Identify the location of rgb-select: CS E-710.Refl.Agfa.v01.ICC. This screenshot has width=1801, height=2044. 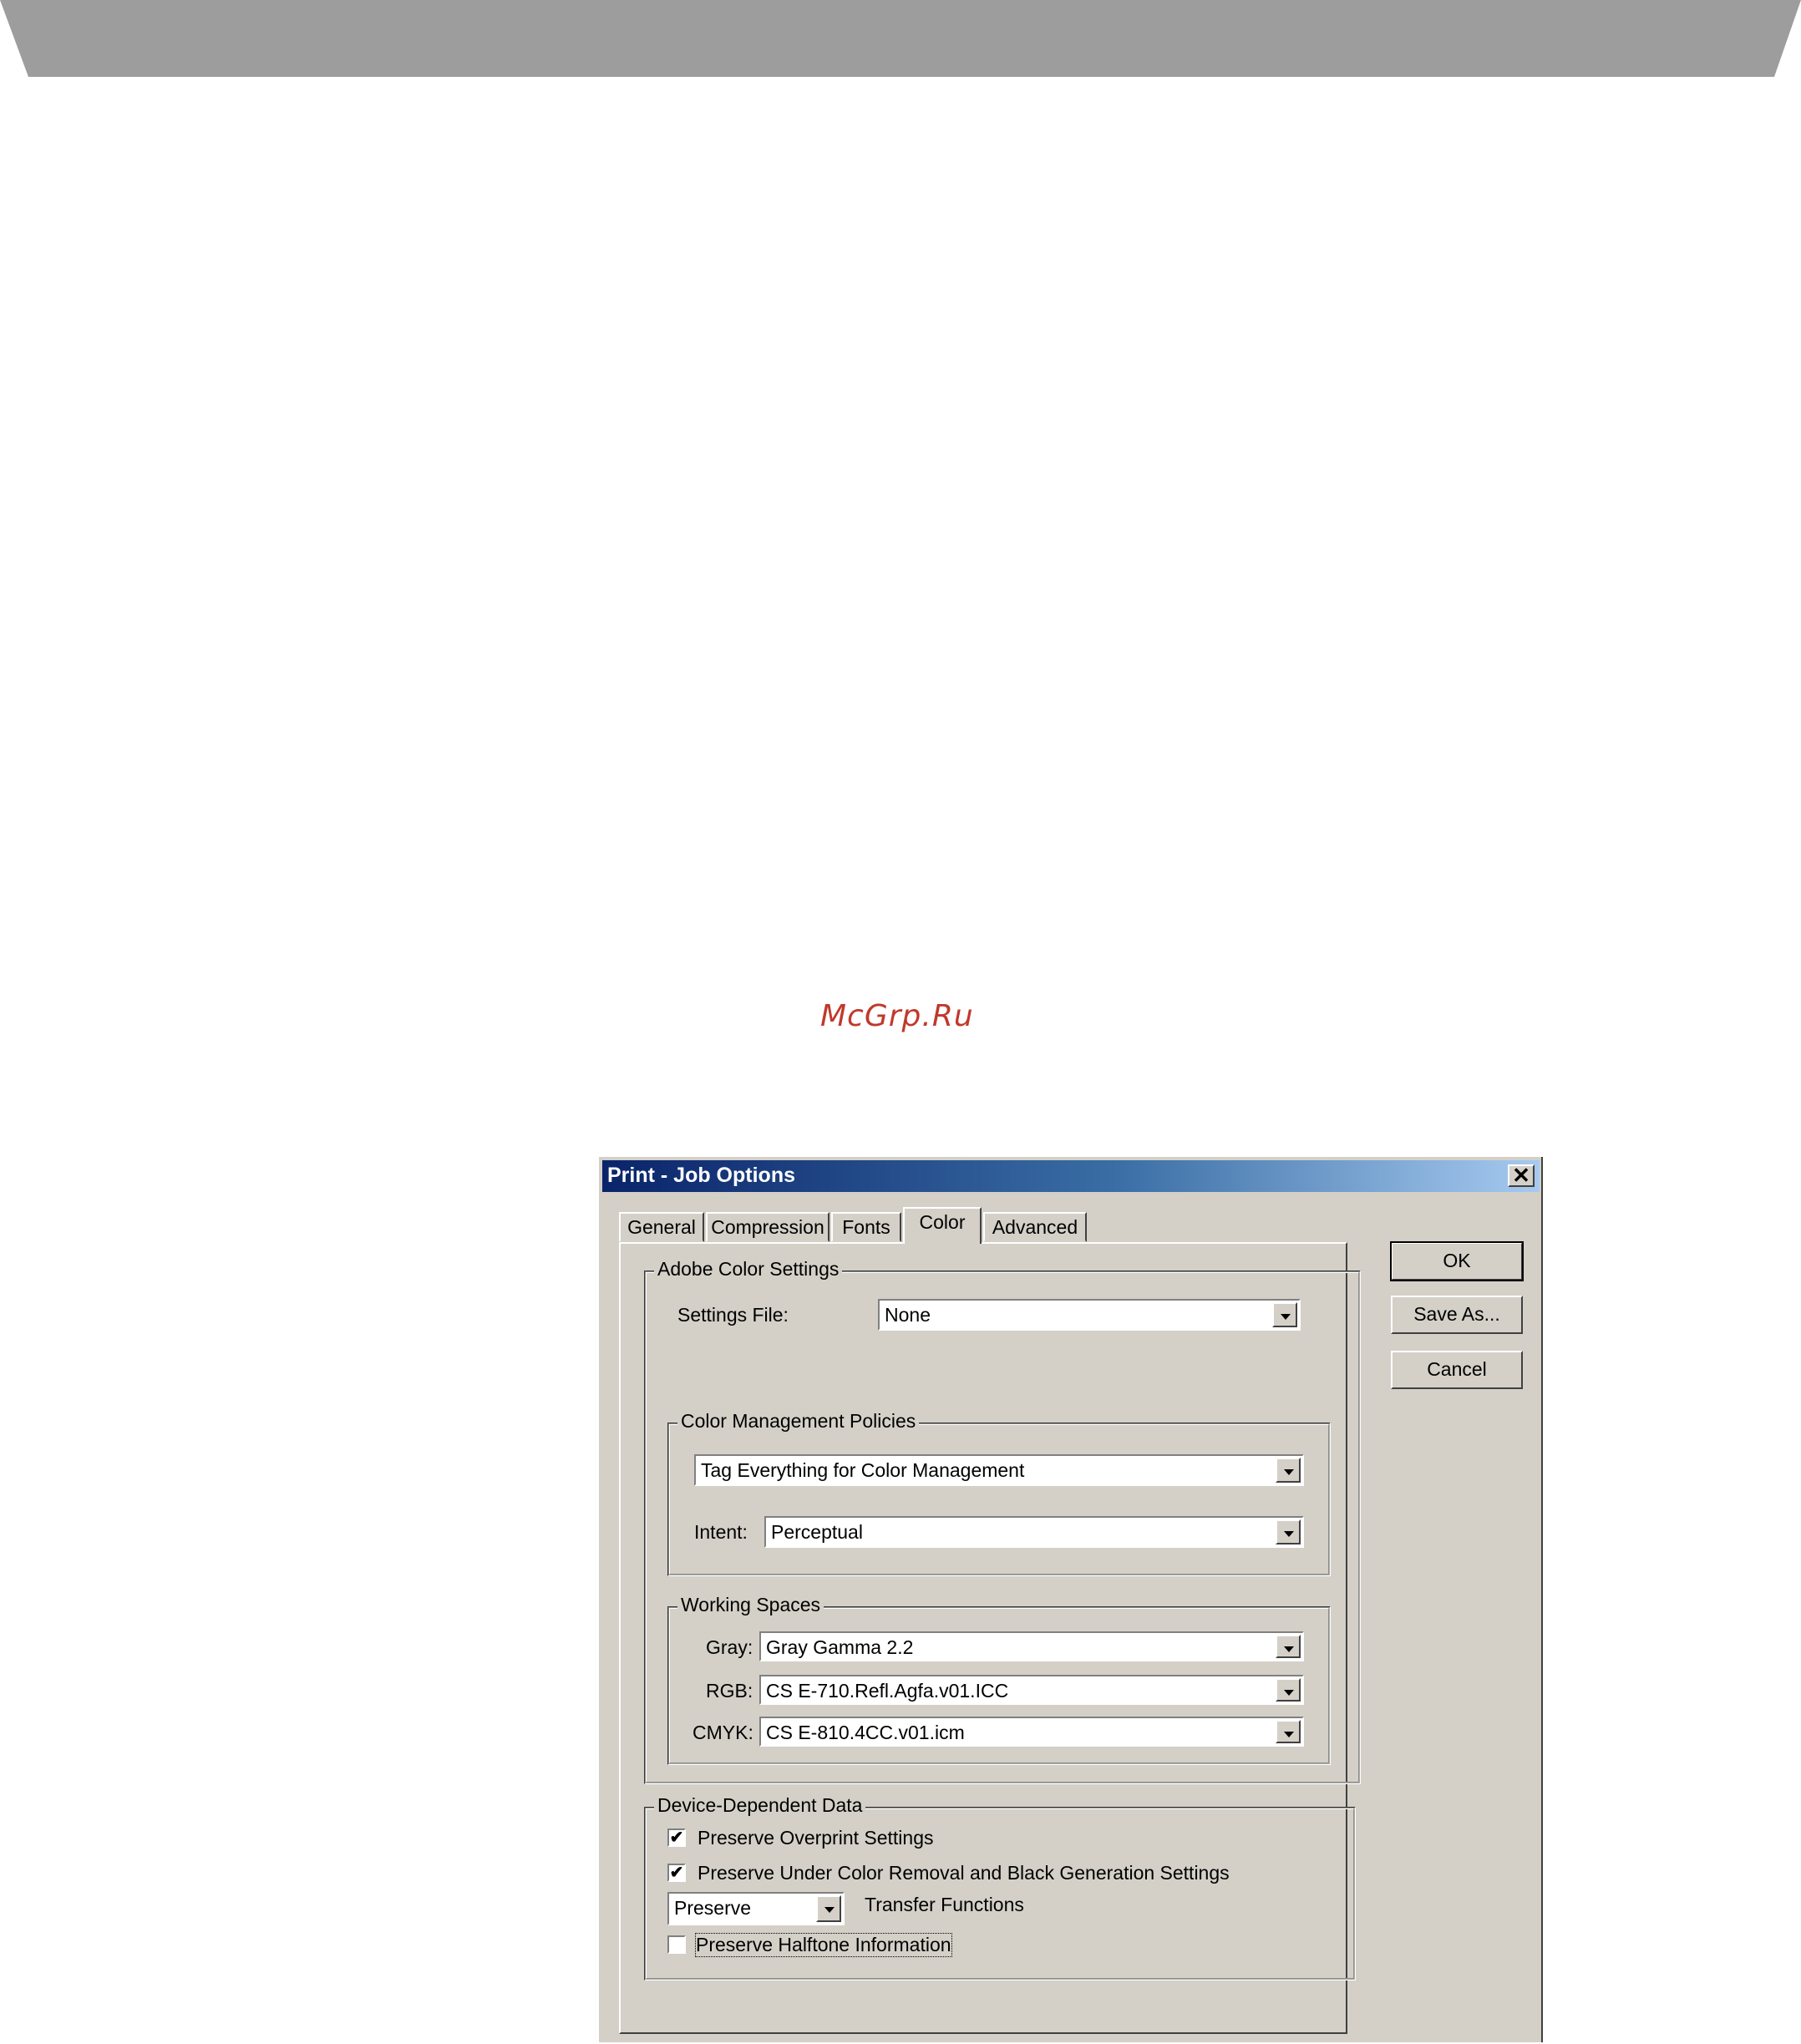
(1032, 1690).